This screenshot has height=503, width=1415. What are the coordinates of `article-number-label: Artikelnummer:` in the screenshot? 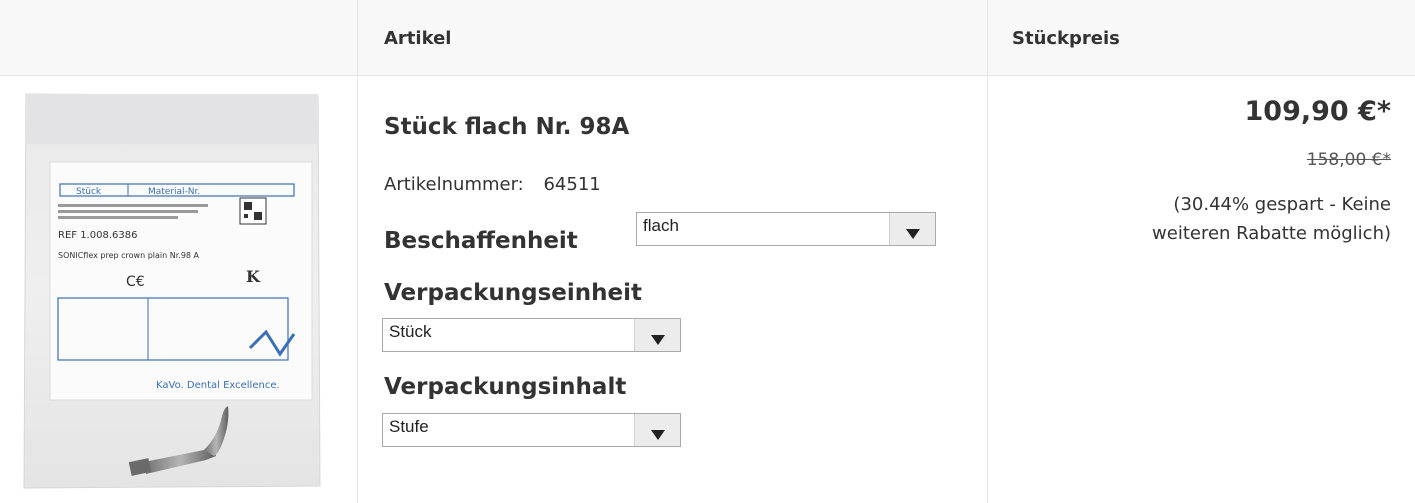 It's located at (454, 184).